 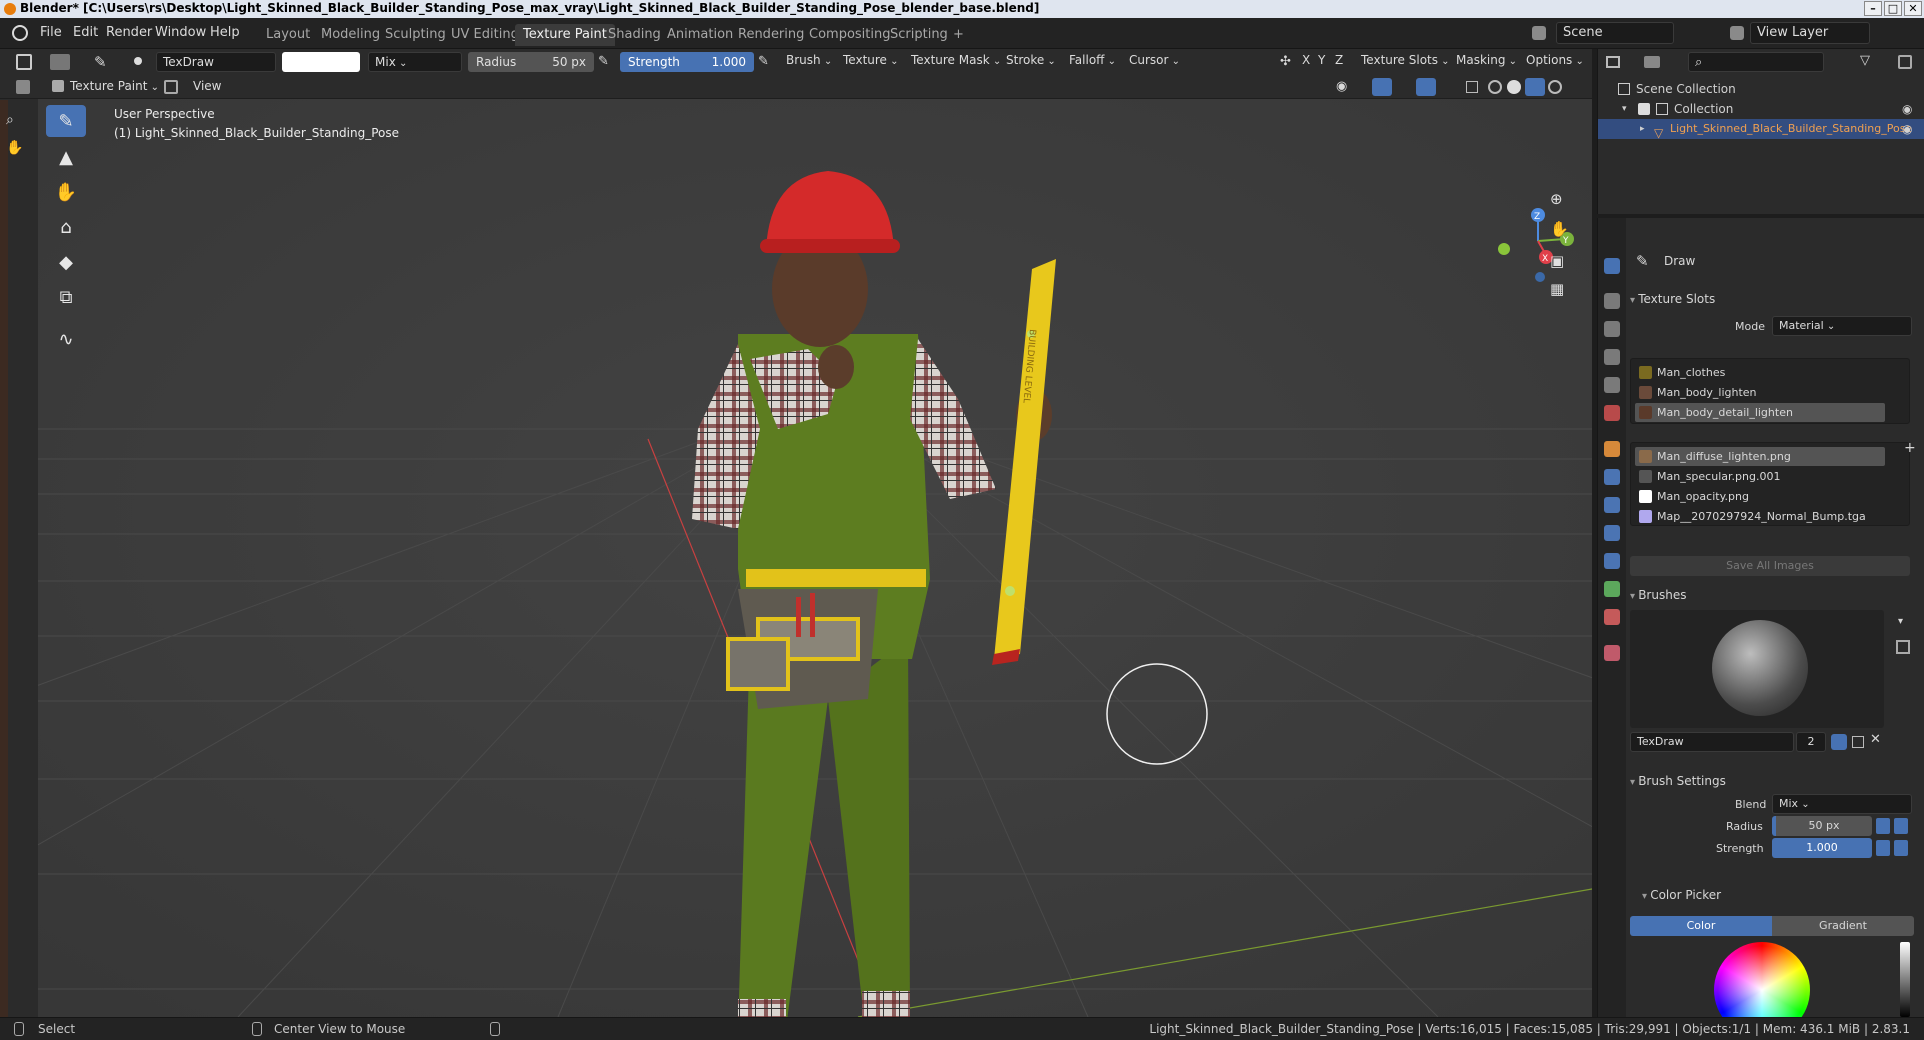 I want to click on annotate-tool-button: ∿, so click(x=66, y=339).